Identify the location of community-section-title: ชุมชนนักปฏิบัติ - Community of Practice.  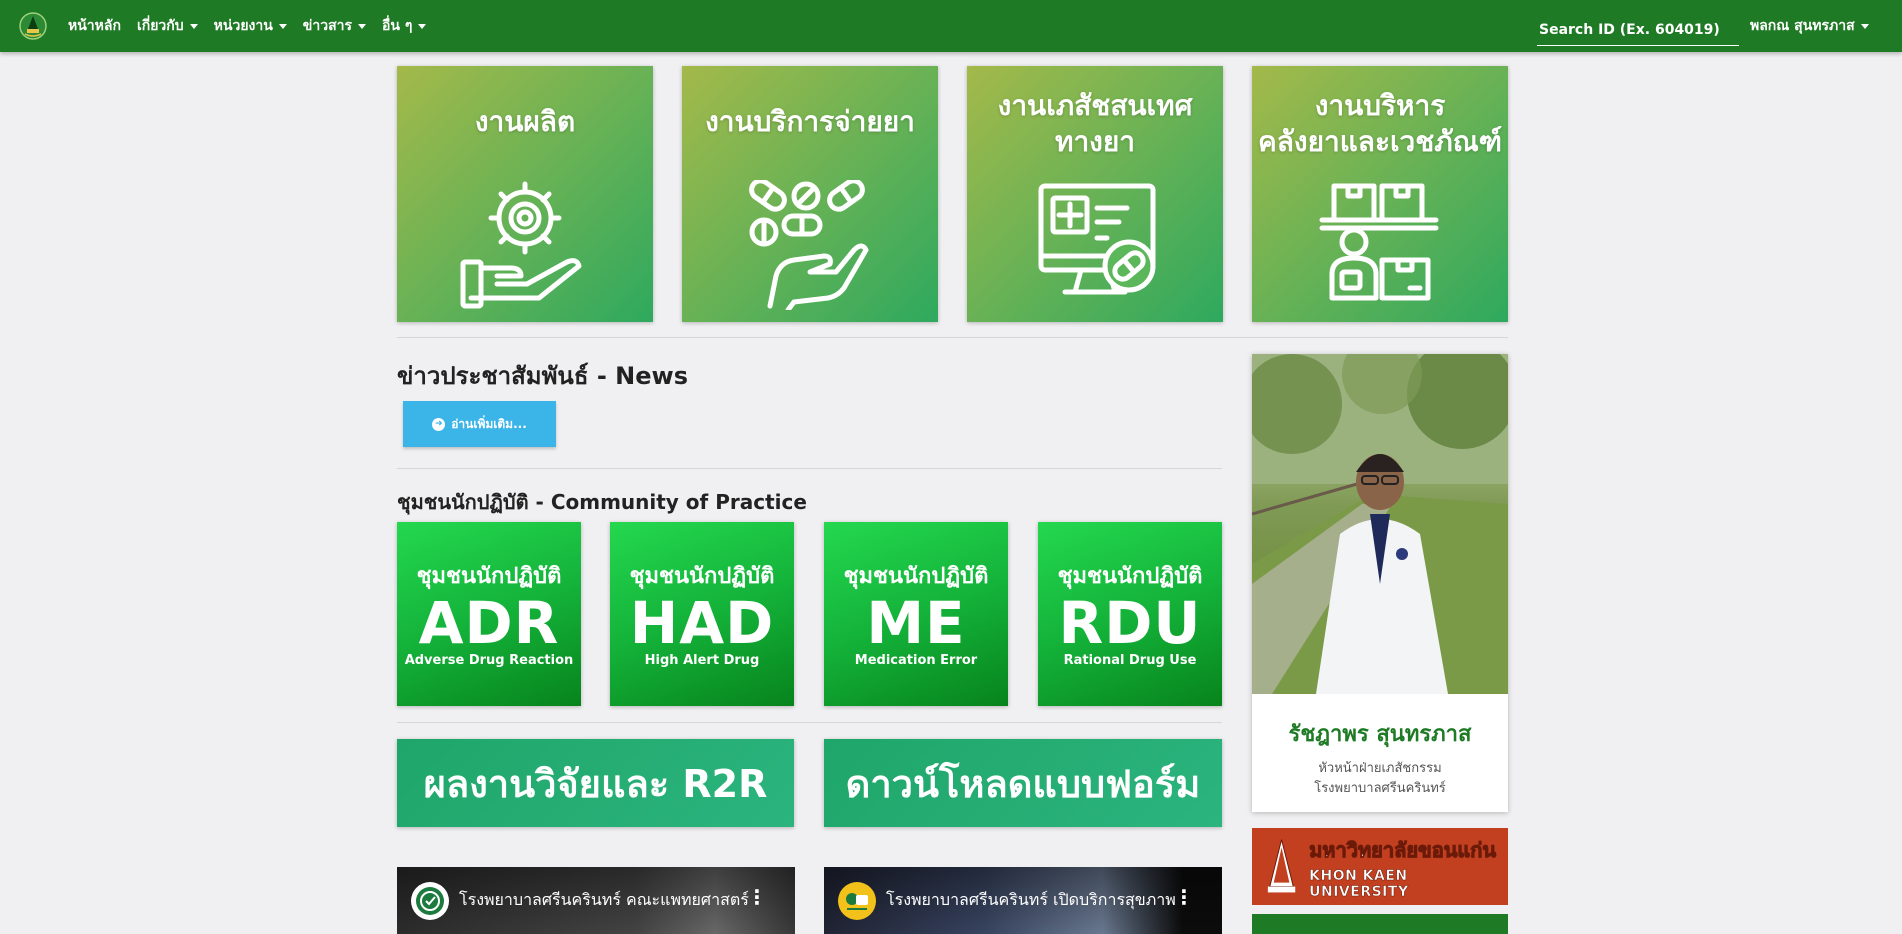
(602, 502).